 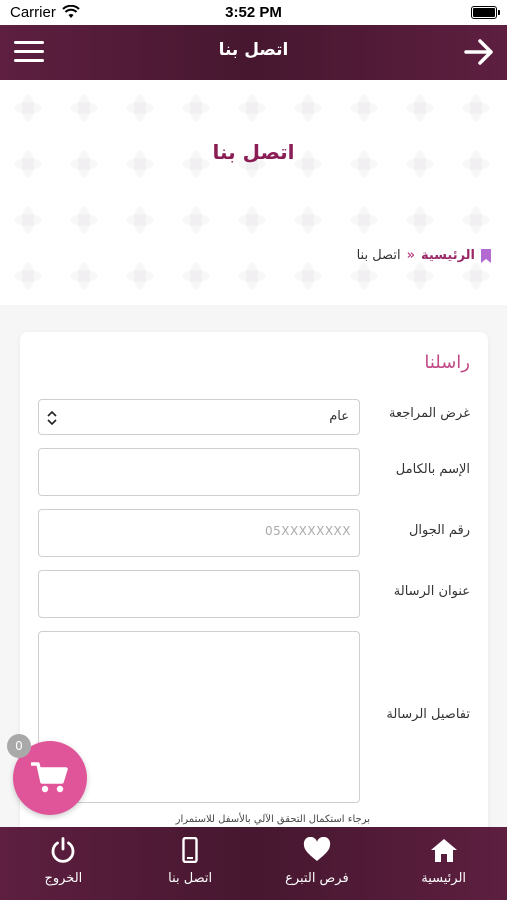 What do you see at coordinates (49, 777) in the screenshot?
I see `cart-icon` at bounding box center [49, 777].